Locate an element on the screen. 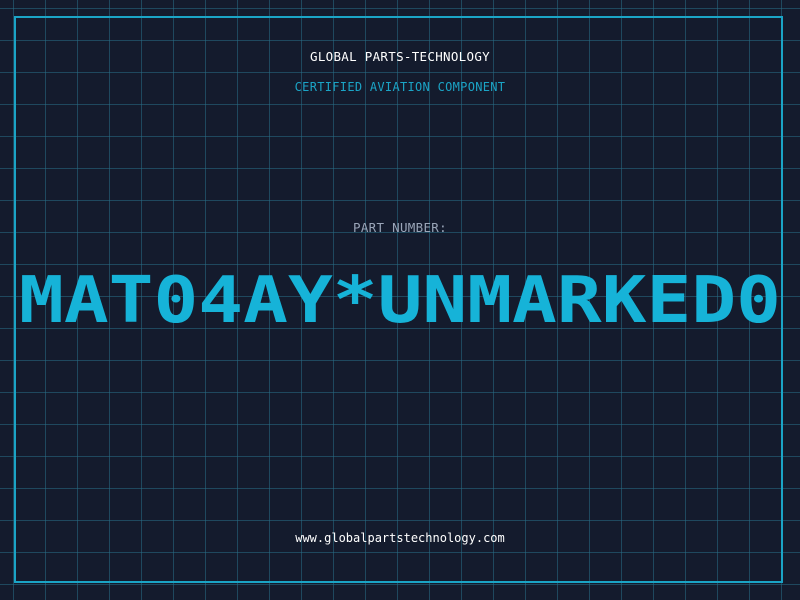 The image size is (800, 600). part-number-label: PART NUMBER: is located at coordinates (400, 227).